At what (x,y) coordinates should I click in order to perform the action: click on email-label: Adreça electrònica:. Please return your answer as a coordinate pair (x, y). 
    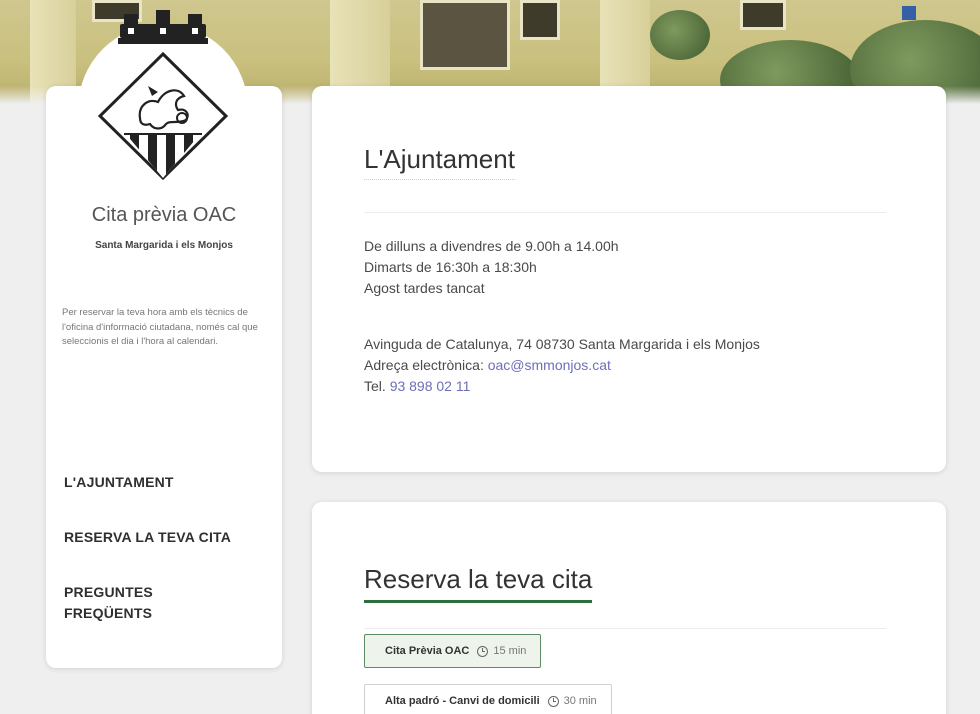
    Looking at the image, I should click on (426, 365).